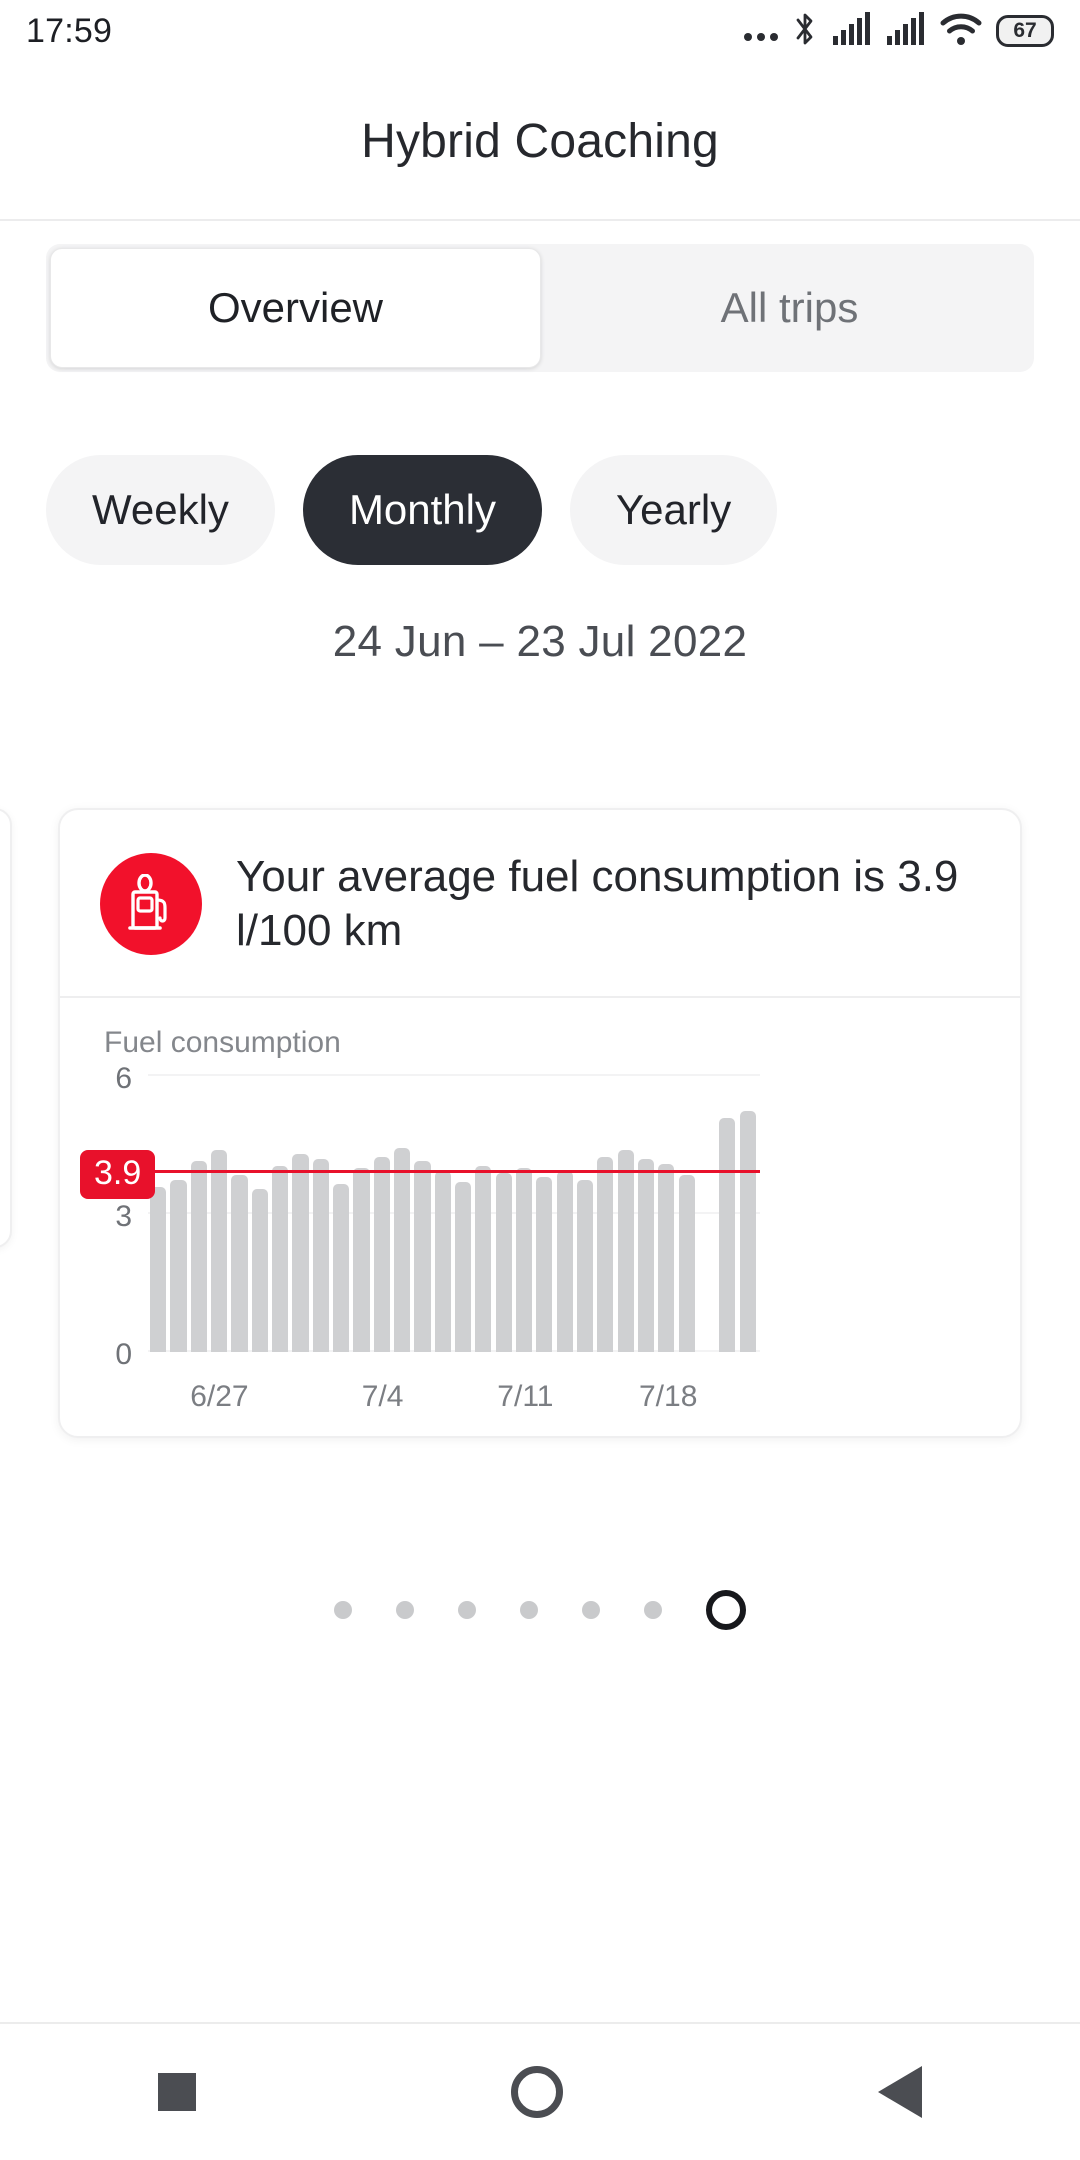  Describe the element at coordinates (540, 1610) in the screenshot. I see `carousel-pager` at that location.